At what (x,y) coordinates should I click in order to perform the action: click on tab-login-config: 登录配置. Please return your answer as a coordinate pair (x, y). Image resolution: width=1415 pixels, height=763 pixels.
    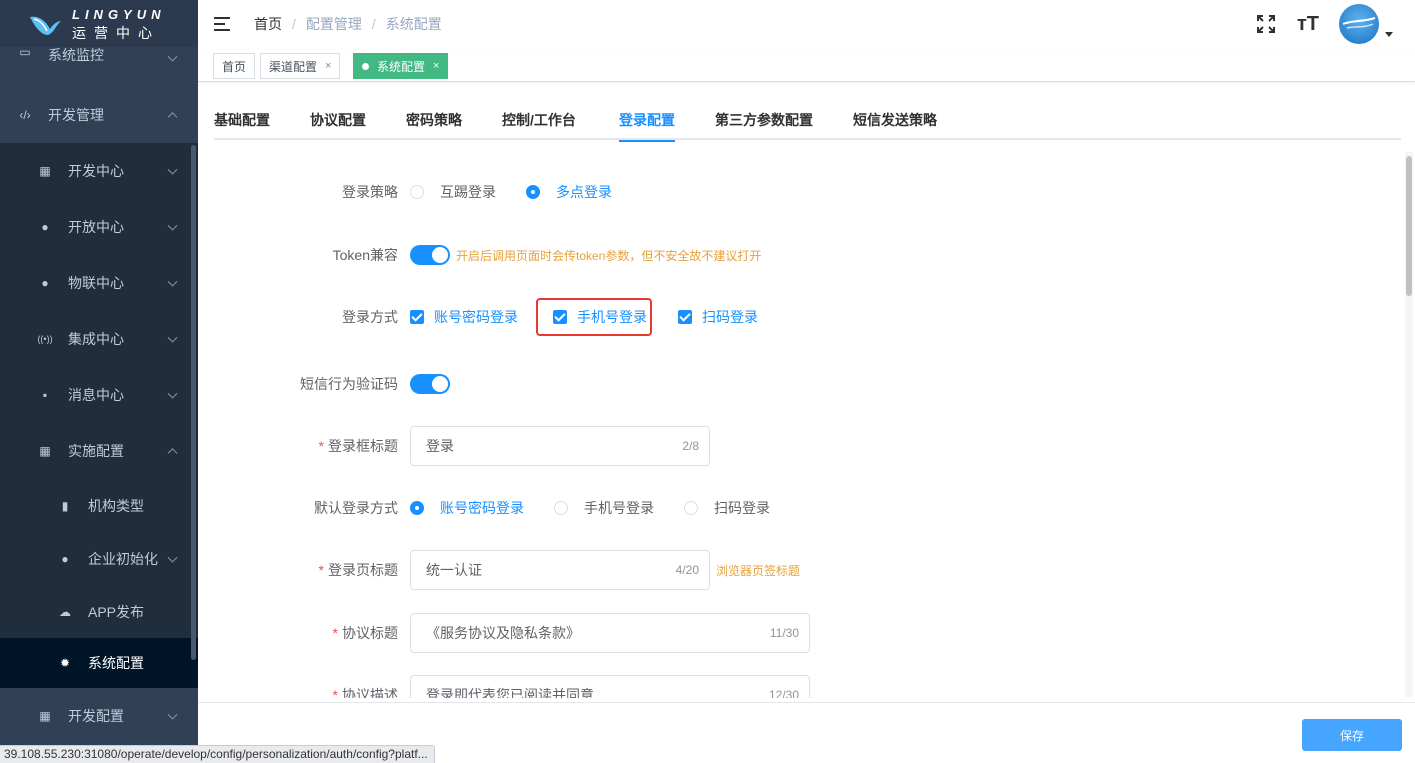
    Looking at the image, I should click on (647, 126).